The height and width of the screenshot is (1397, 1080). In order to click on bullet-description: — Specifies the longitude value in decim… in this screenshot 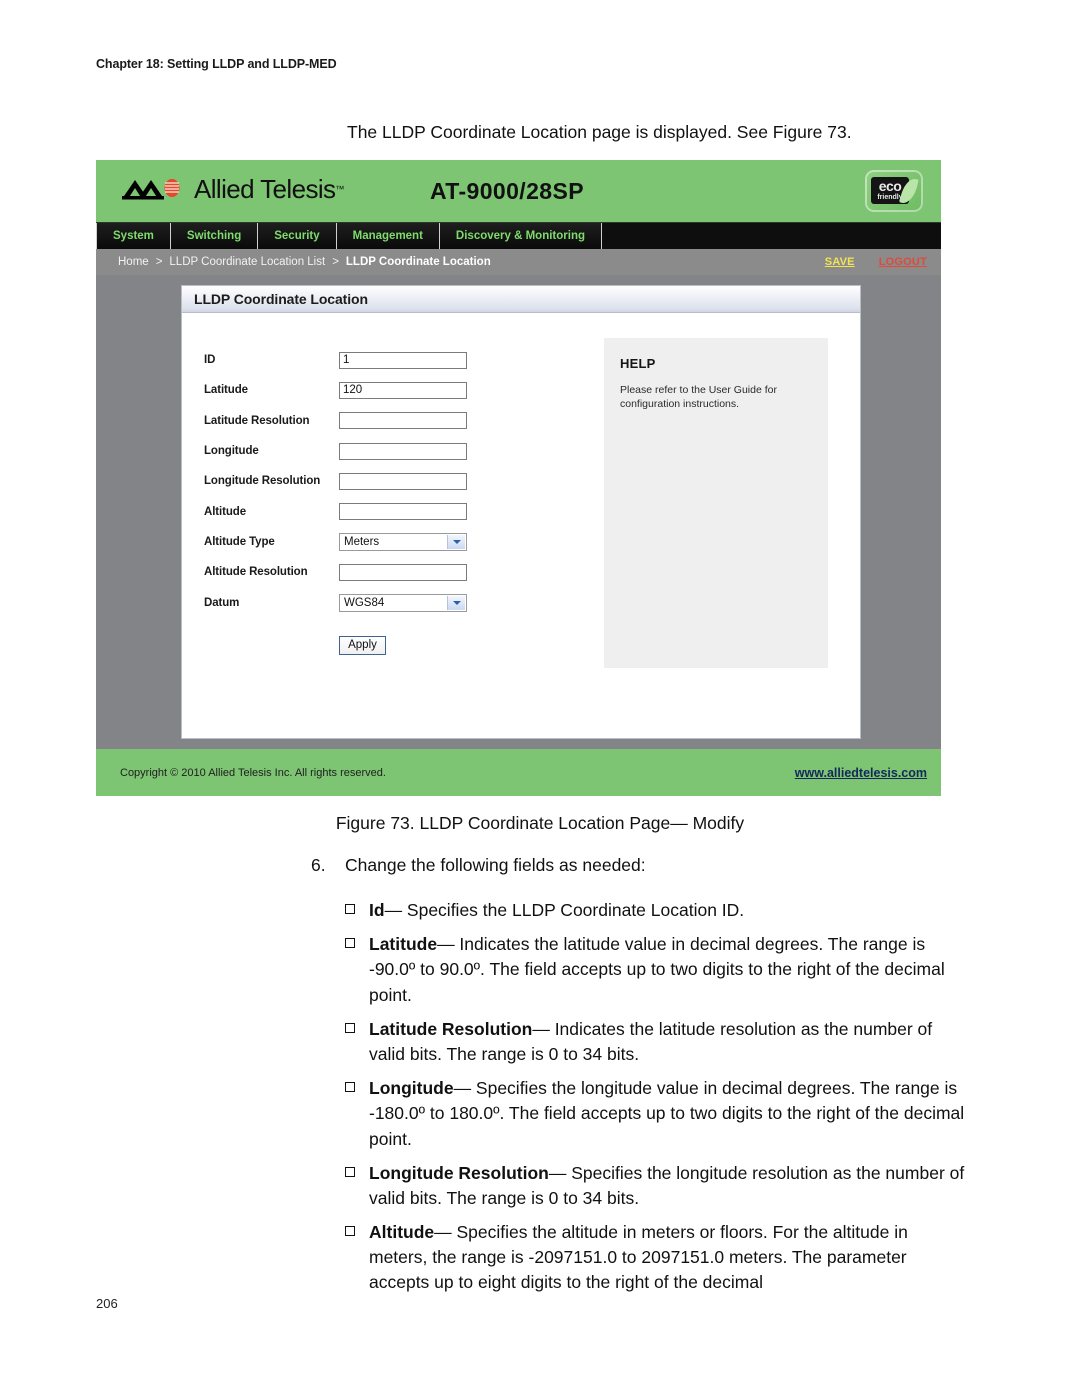, I will do `click(667, 1113)`.